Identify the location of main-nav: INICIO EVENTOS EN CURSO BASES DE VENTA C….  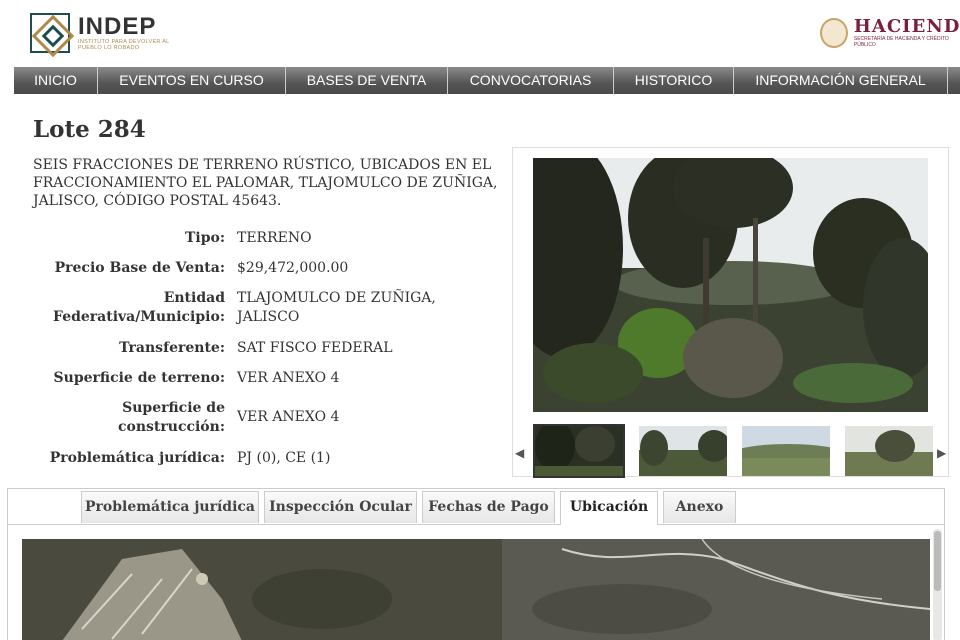
(487, 80).